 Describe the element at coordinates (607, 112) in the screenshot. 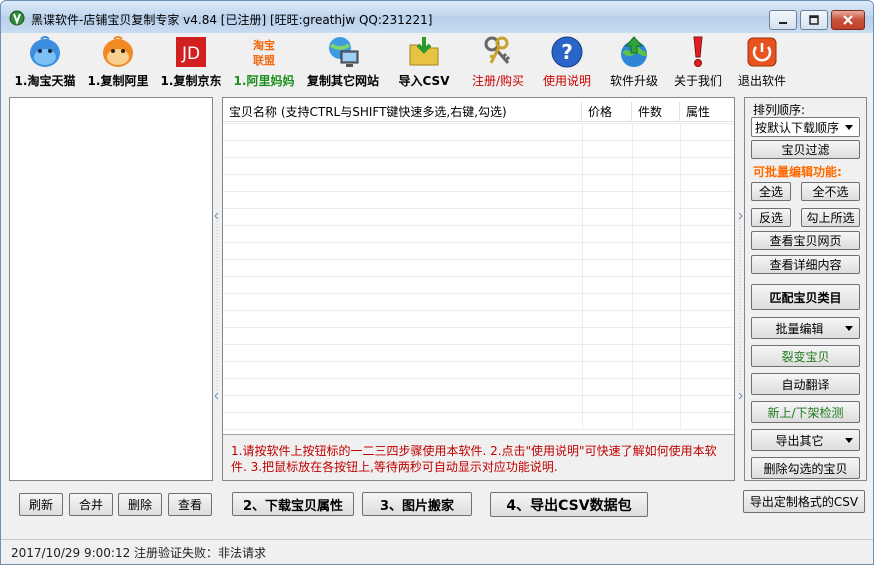

I see `column-header-price: 价格` at that location.